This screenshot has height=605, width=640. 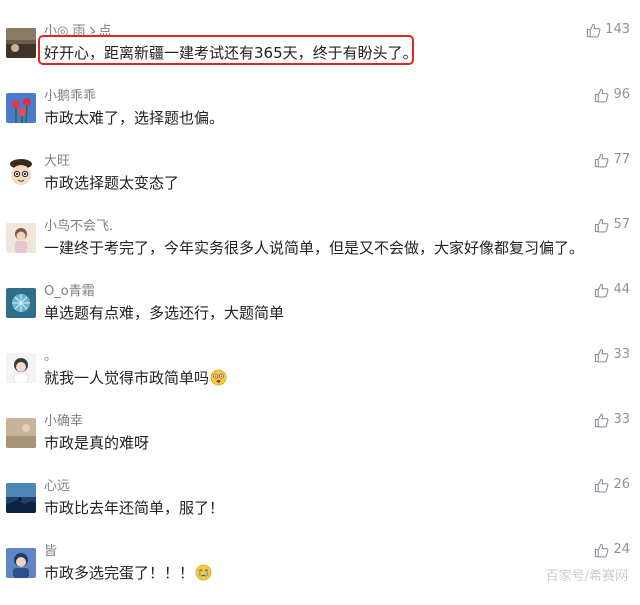 I want to click on comment-item: O_o青霜 单选题有点难，多选还行，大题简单 44, so click(x=320, y=312).